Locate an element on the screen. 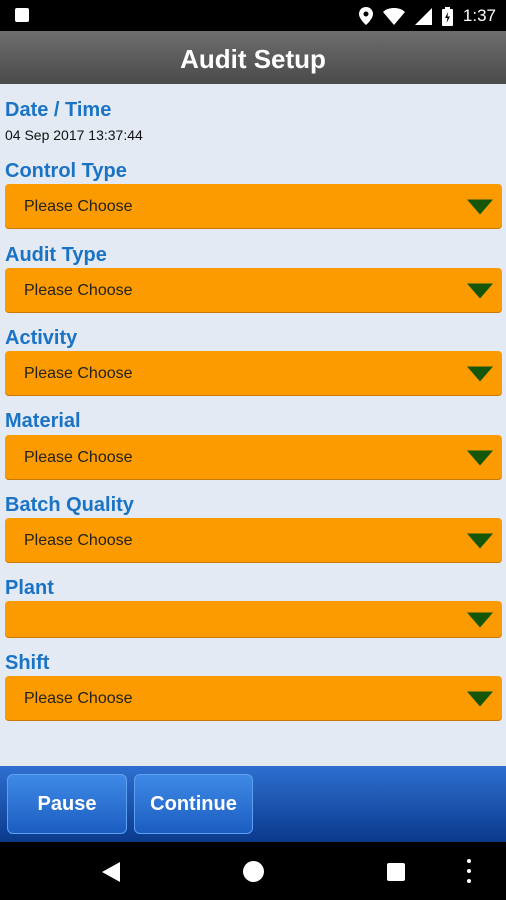  button-bar: Pause Continue is located at coordinates (253, 804).